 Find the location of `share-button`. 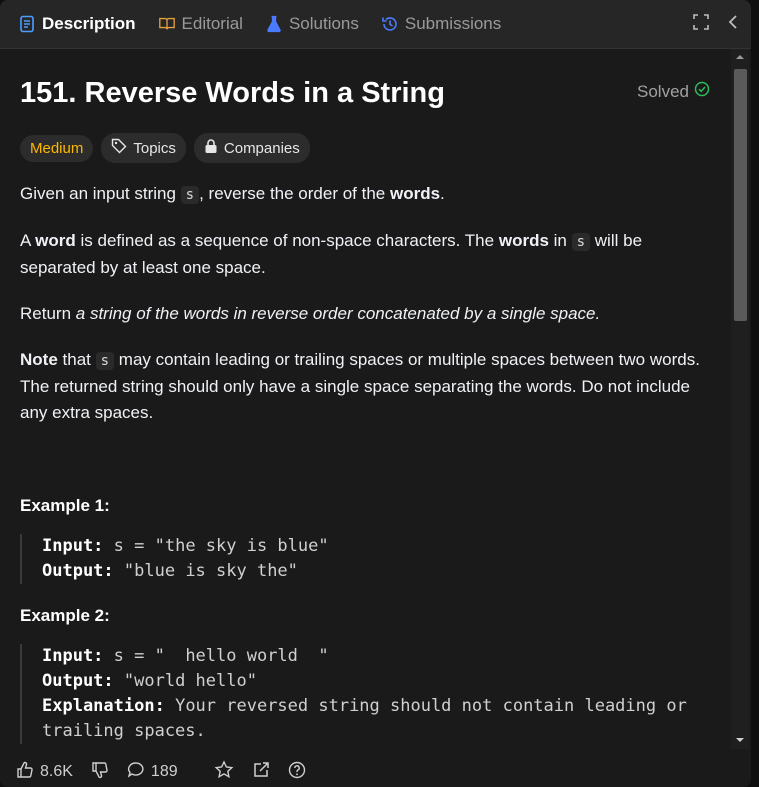

share-button is located at coordinates (261, 772).